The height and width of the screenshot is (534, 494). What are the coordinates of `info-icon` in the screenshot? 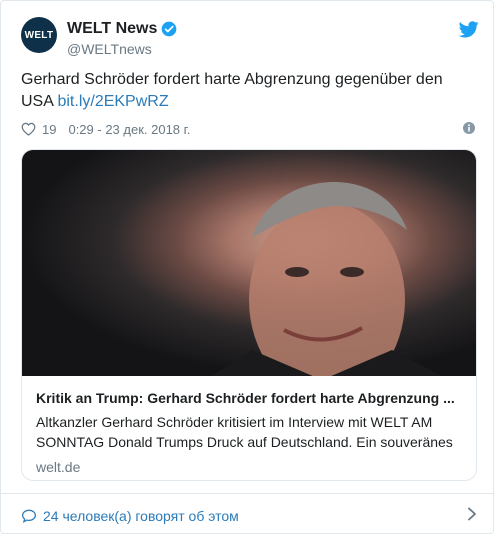 It's located at (469, 128).